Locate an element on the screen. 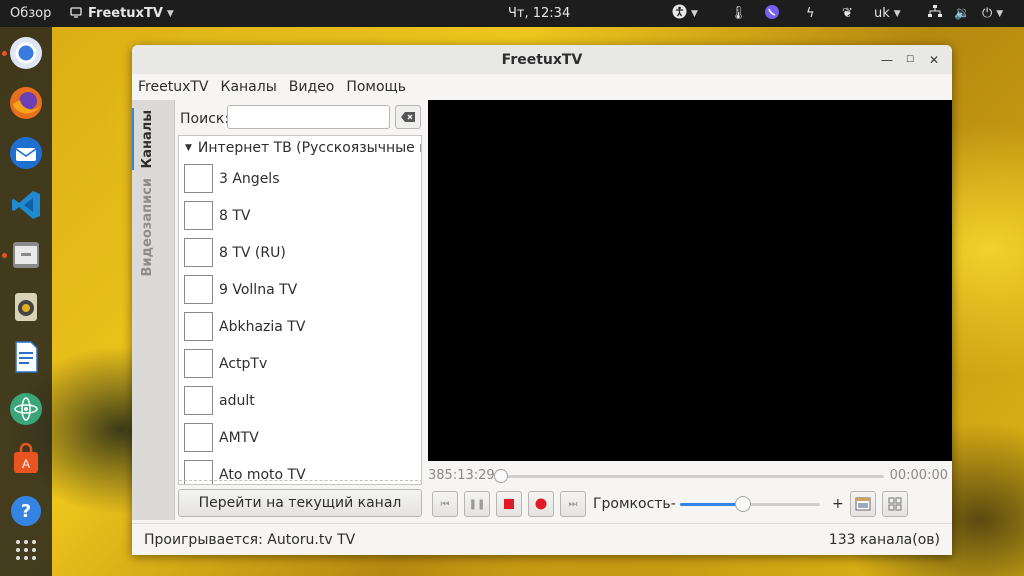 The image size is (1024, 576). thunderbird-launcher is located at coordinates (26, 153).